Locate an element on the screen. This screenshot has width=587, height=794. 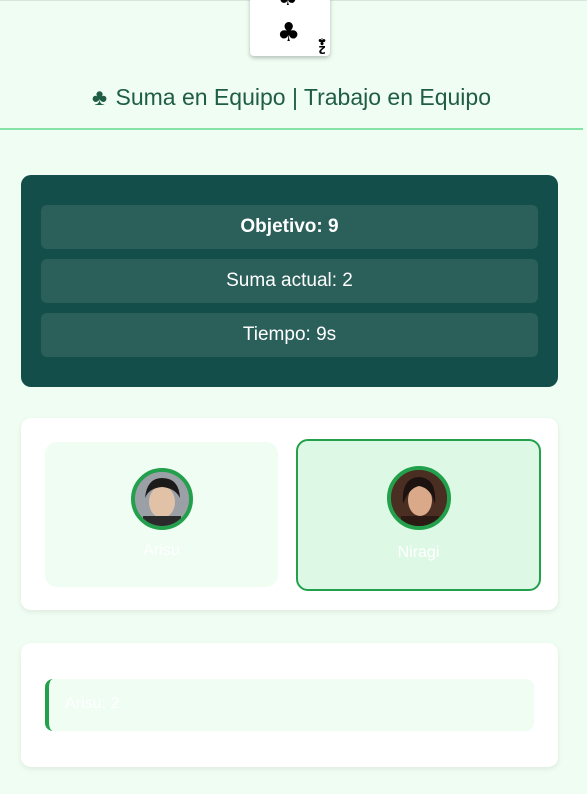
player-name: Niragi is located at coordinates (418, 552).